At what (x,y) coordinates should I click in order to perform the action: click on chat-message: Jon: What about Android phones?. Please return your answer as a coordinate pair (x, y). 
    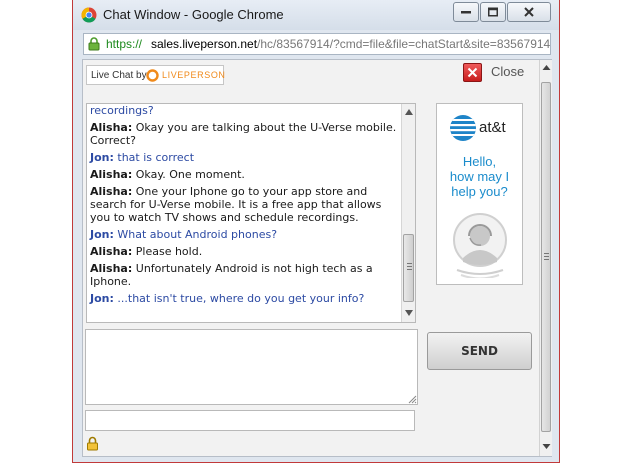
    Looking at the image, I should click on (245, 234).